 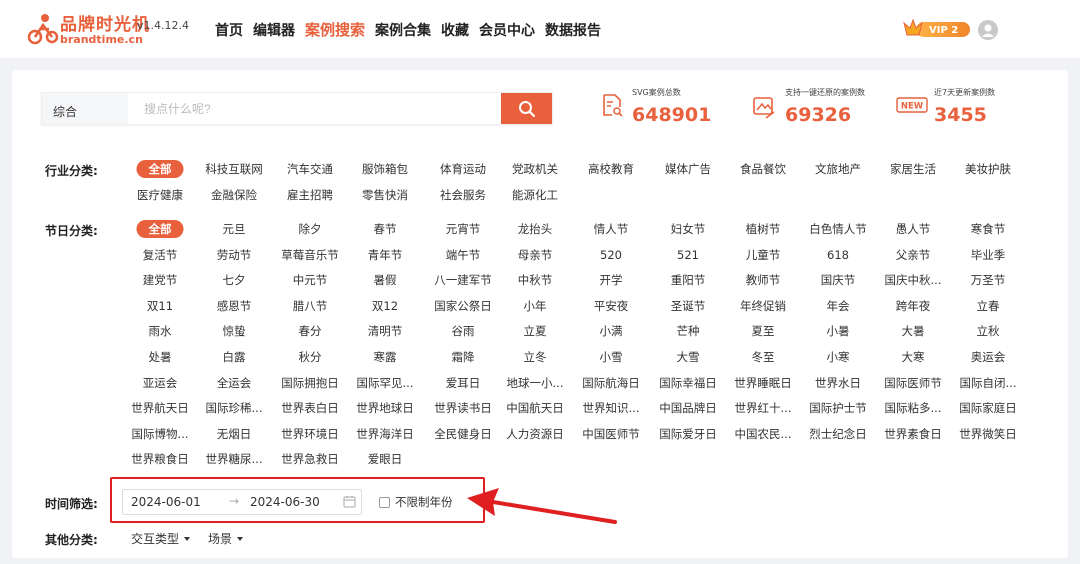 I want to click on filter-tag: 清明节, so click(x=385, y=331).